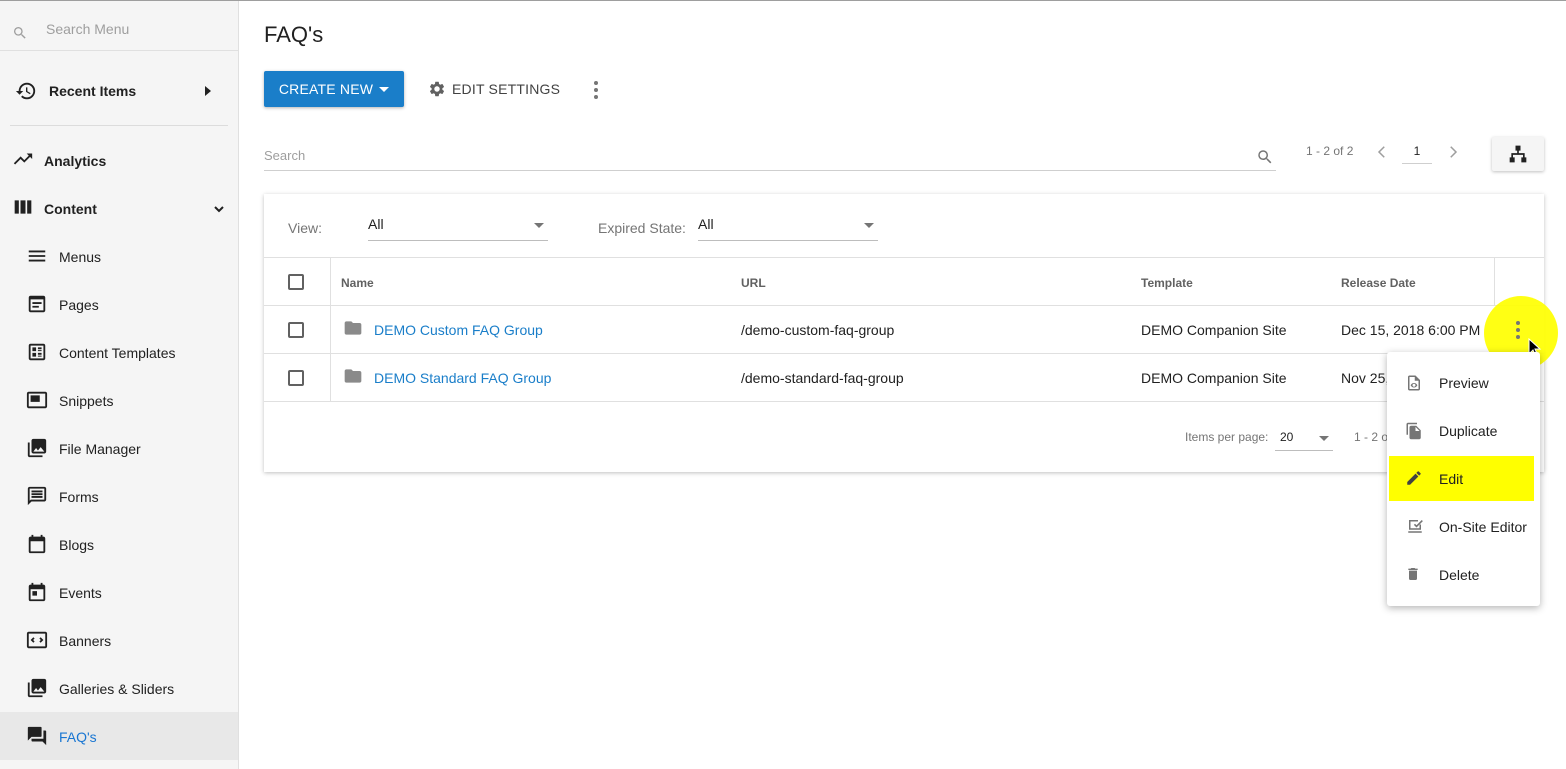  I want to click on items-per-page-select: 20, so click(1304, 438).